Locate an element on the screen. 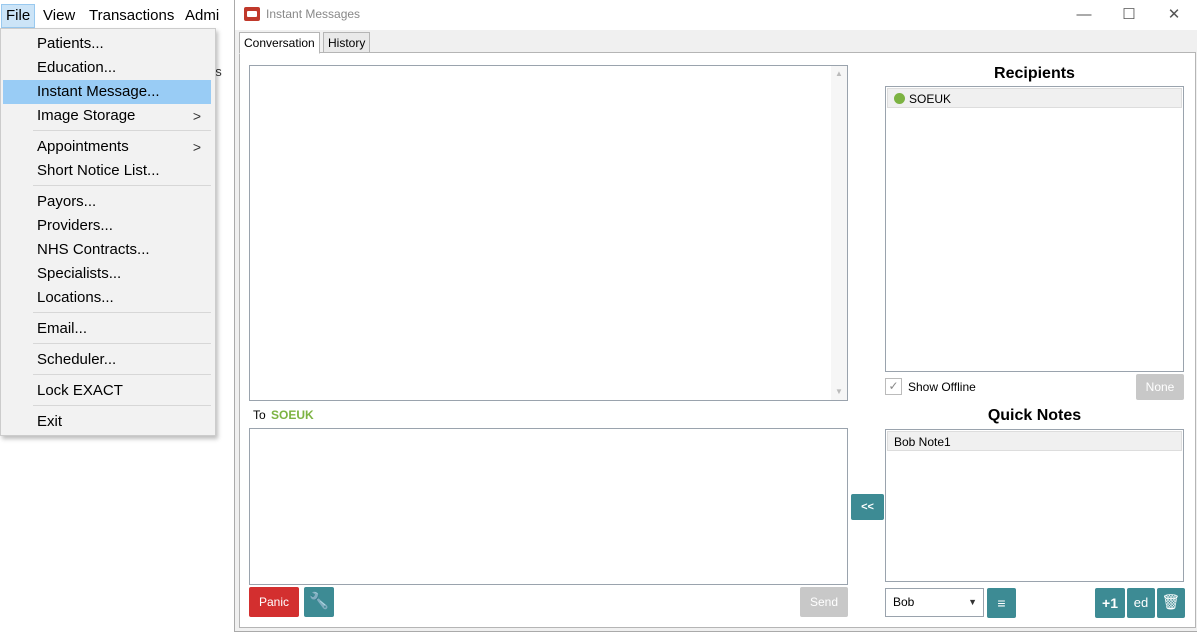 The image size is (1197, 632). menu-item-label: Appointments is located at coordinates (83, 146).